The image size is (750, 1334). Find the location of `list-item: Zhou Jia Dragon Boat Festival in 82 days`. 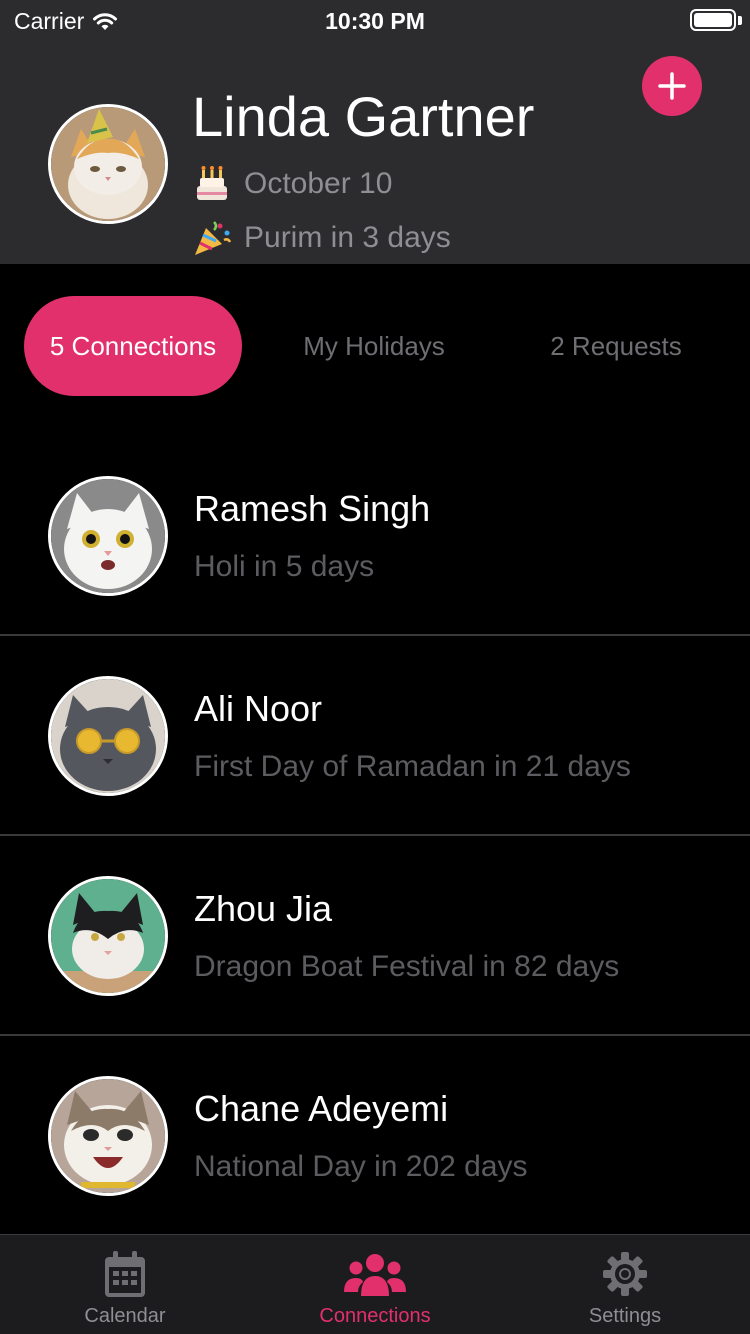

list-item: Zhou Jia Dragon Boat Festival in 82 days is located at coordinates (375, 936).